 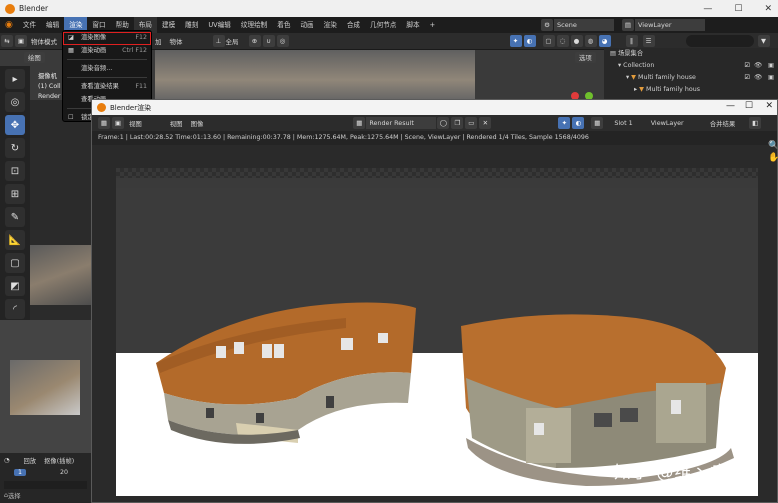 What do you see at coordinates (670, 25) in the screenshot?
I see `view-layer-selector: ViewLayer` at bounding box center [670, 25].